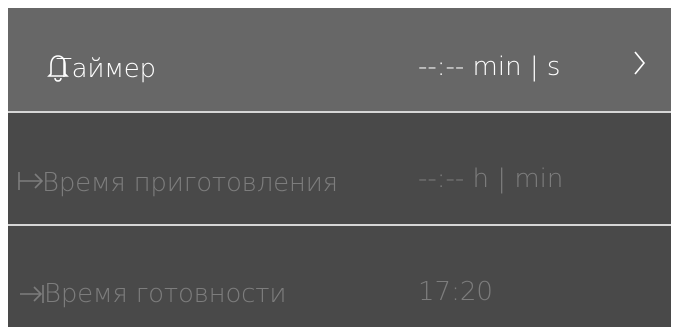 This screenshot has height=335, width=678. What do you see at coordinates (165, 294) in the screenshot?
I see `ready-time-label: Время готовности` at bounding box center [165, 294].